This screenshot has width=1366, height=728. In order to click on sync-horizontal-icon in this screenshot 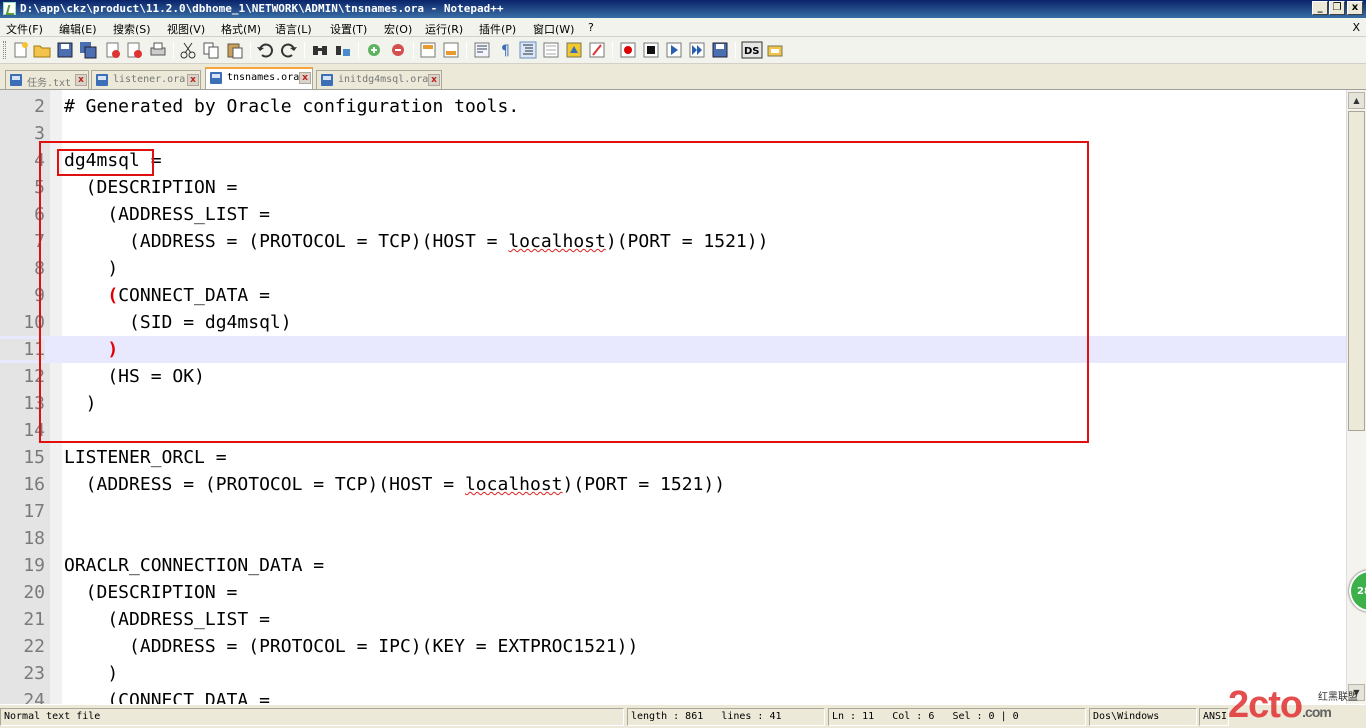, I will do `click(451, 50)`.